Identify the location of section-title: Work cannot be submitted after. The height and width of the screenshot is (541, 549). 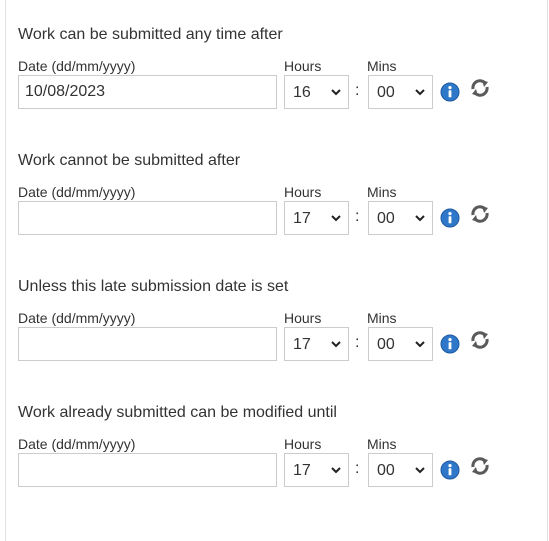
(129, 160).